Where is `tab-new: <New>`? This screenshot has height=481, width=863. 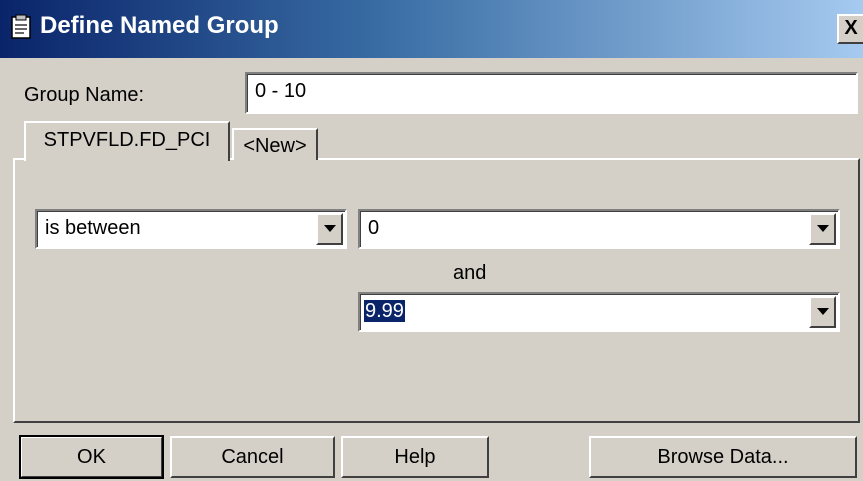 tab-new: <New> is located at coordinates (275, 144).